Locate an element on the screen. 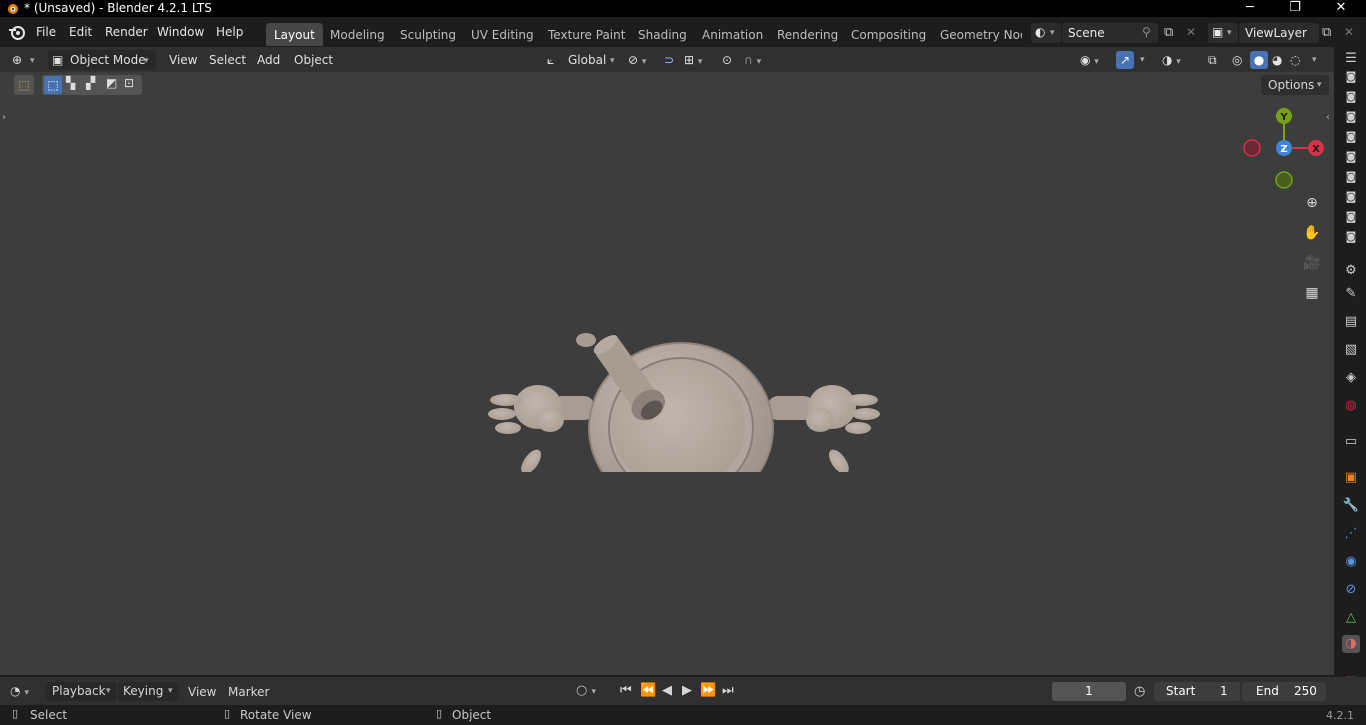 The width and height of the screenshot is (1366, 725). tab-rendering: Rendering is located at coordinates (807, 35).